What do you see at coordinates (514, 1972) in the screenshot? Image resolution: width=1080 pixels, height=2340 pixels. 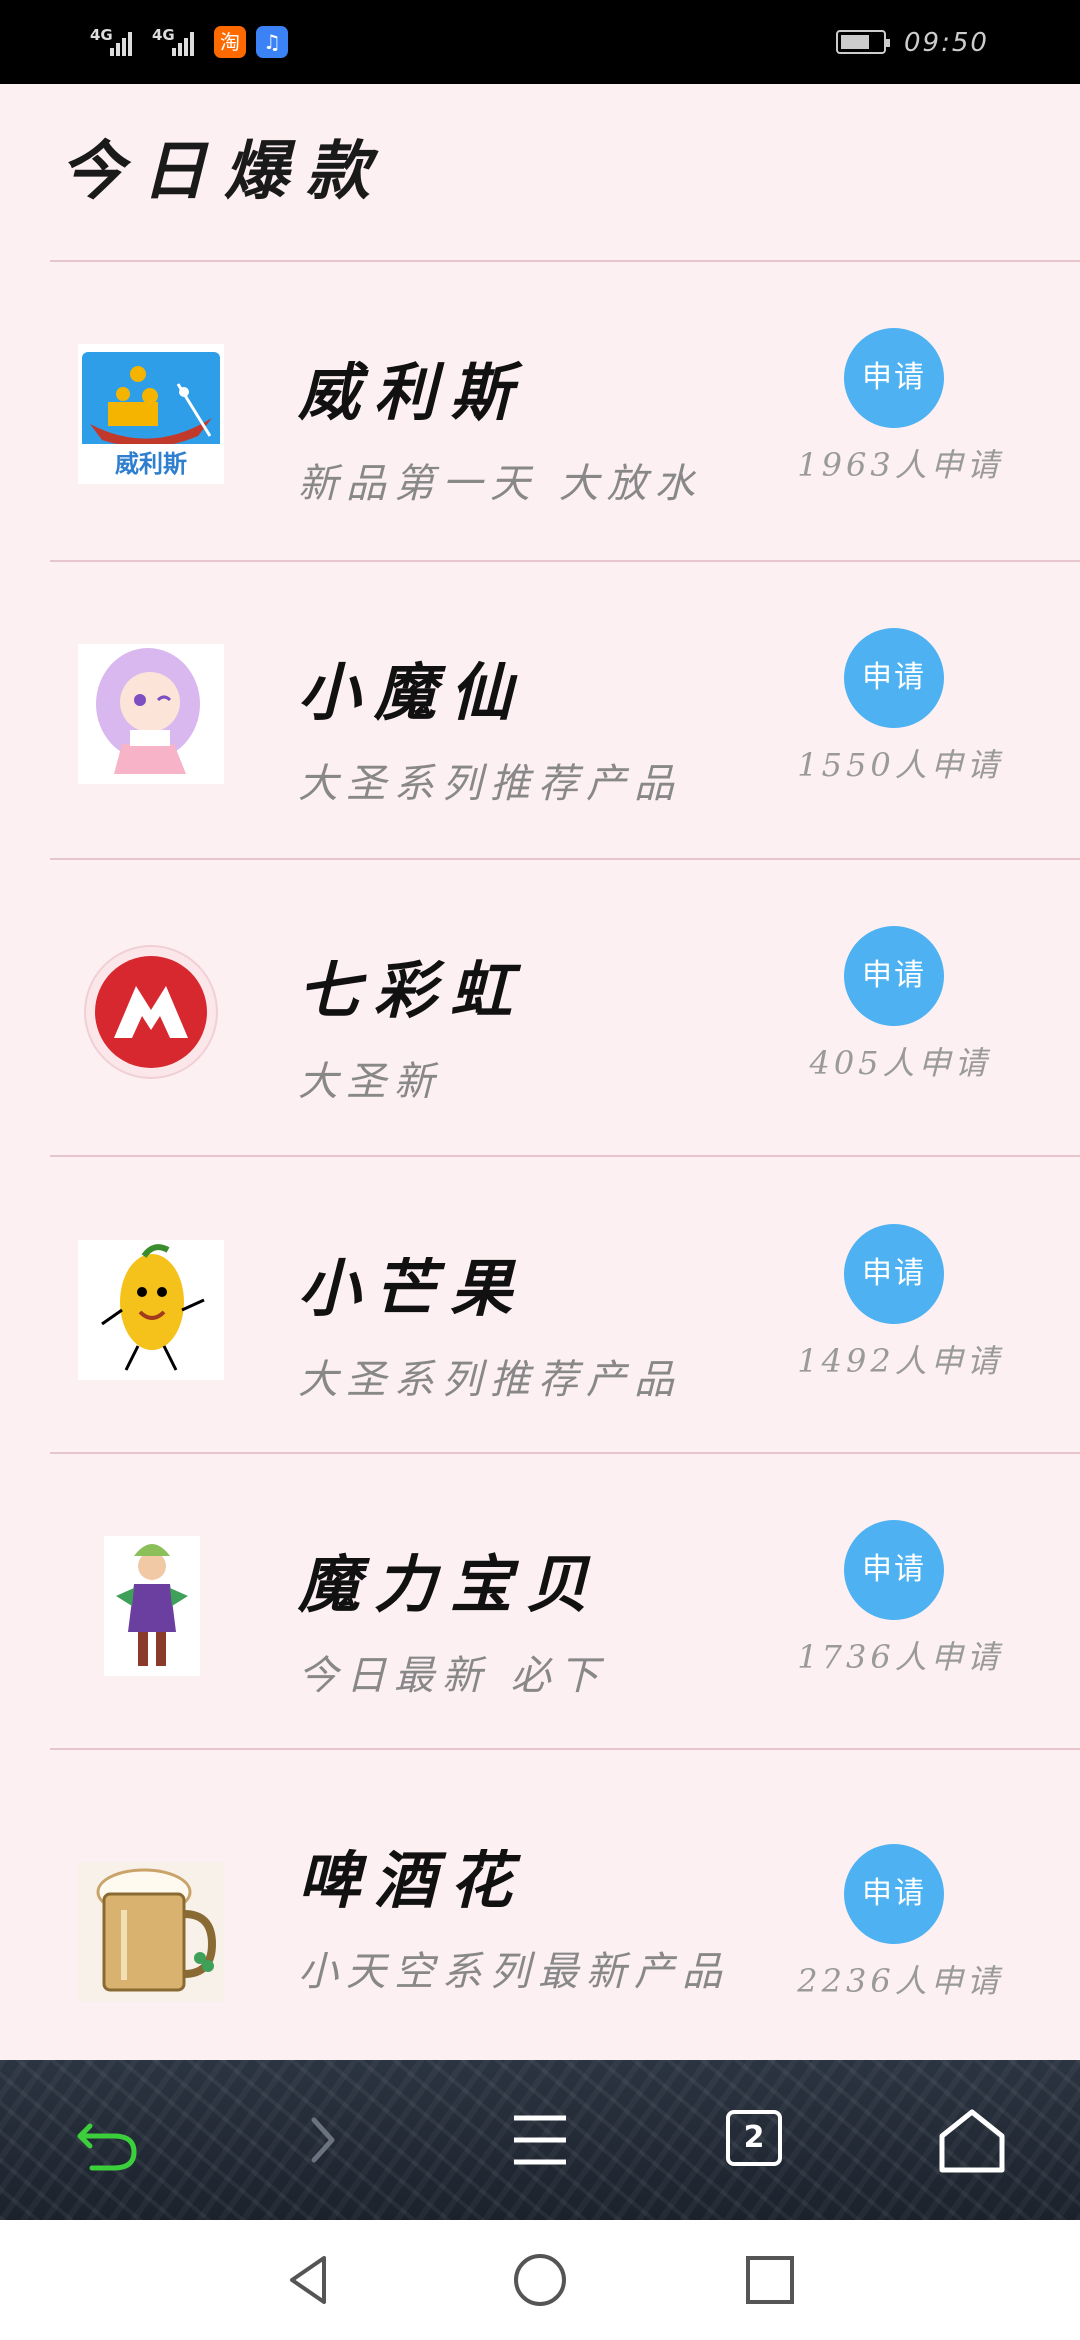 I see `item-description: 小天空系列最新产品` at bounding box center [514, 1972].